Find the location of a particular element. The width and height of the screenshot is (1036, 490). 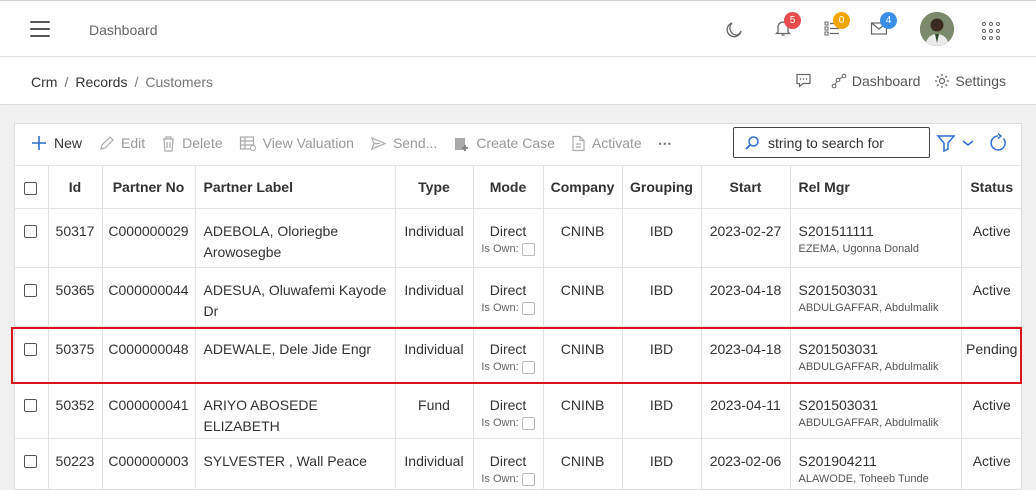

mail-icon: 4 is located at coordinates (883, 26).